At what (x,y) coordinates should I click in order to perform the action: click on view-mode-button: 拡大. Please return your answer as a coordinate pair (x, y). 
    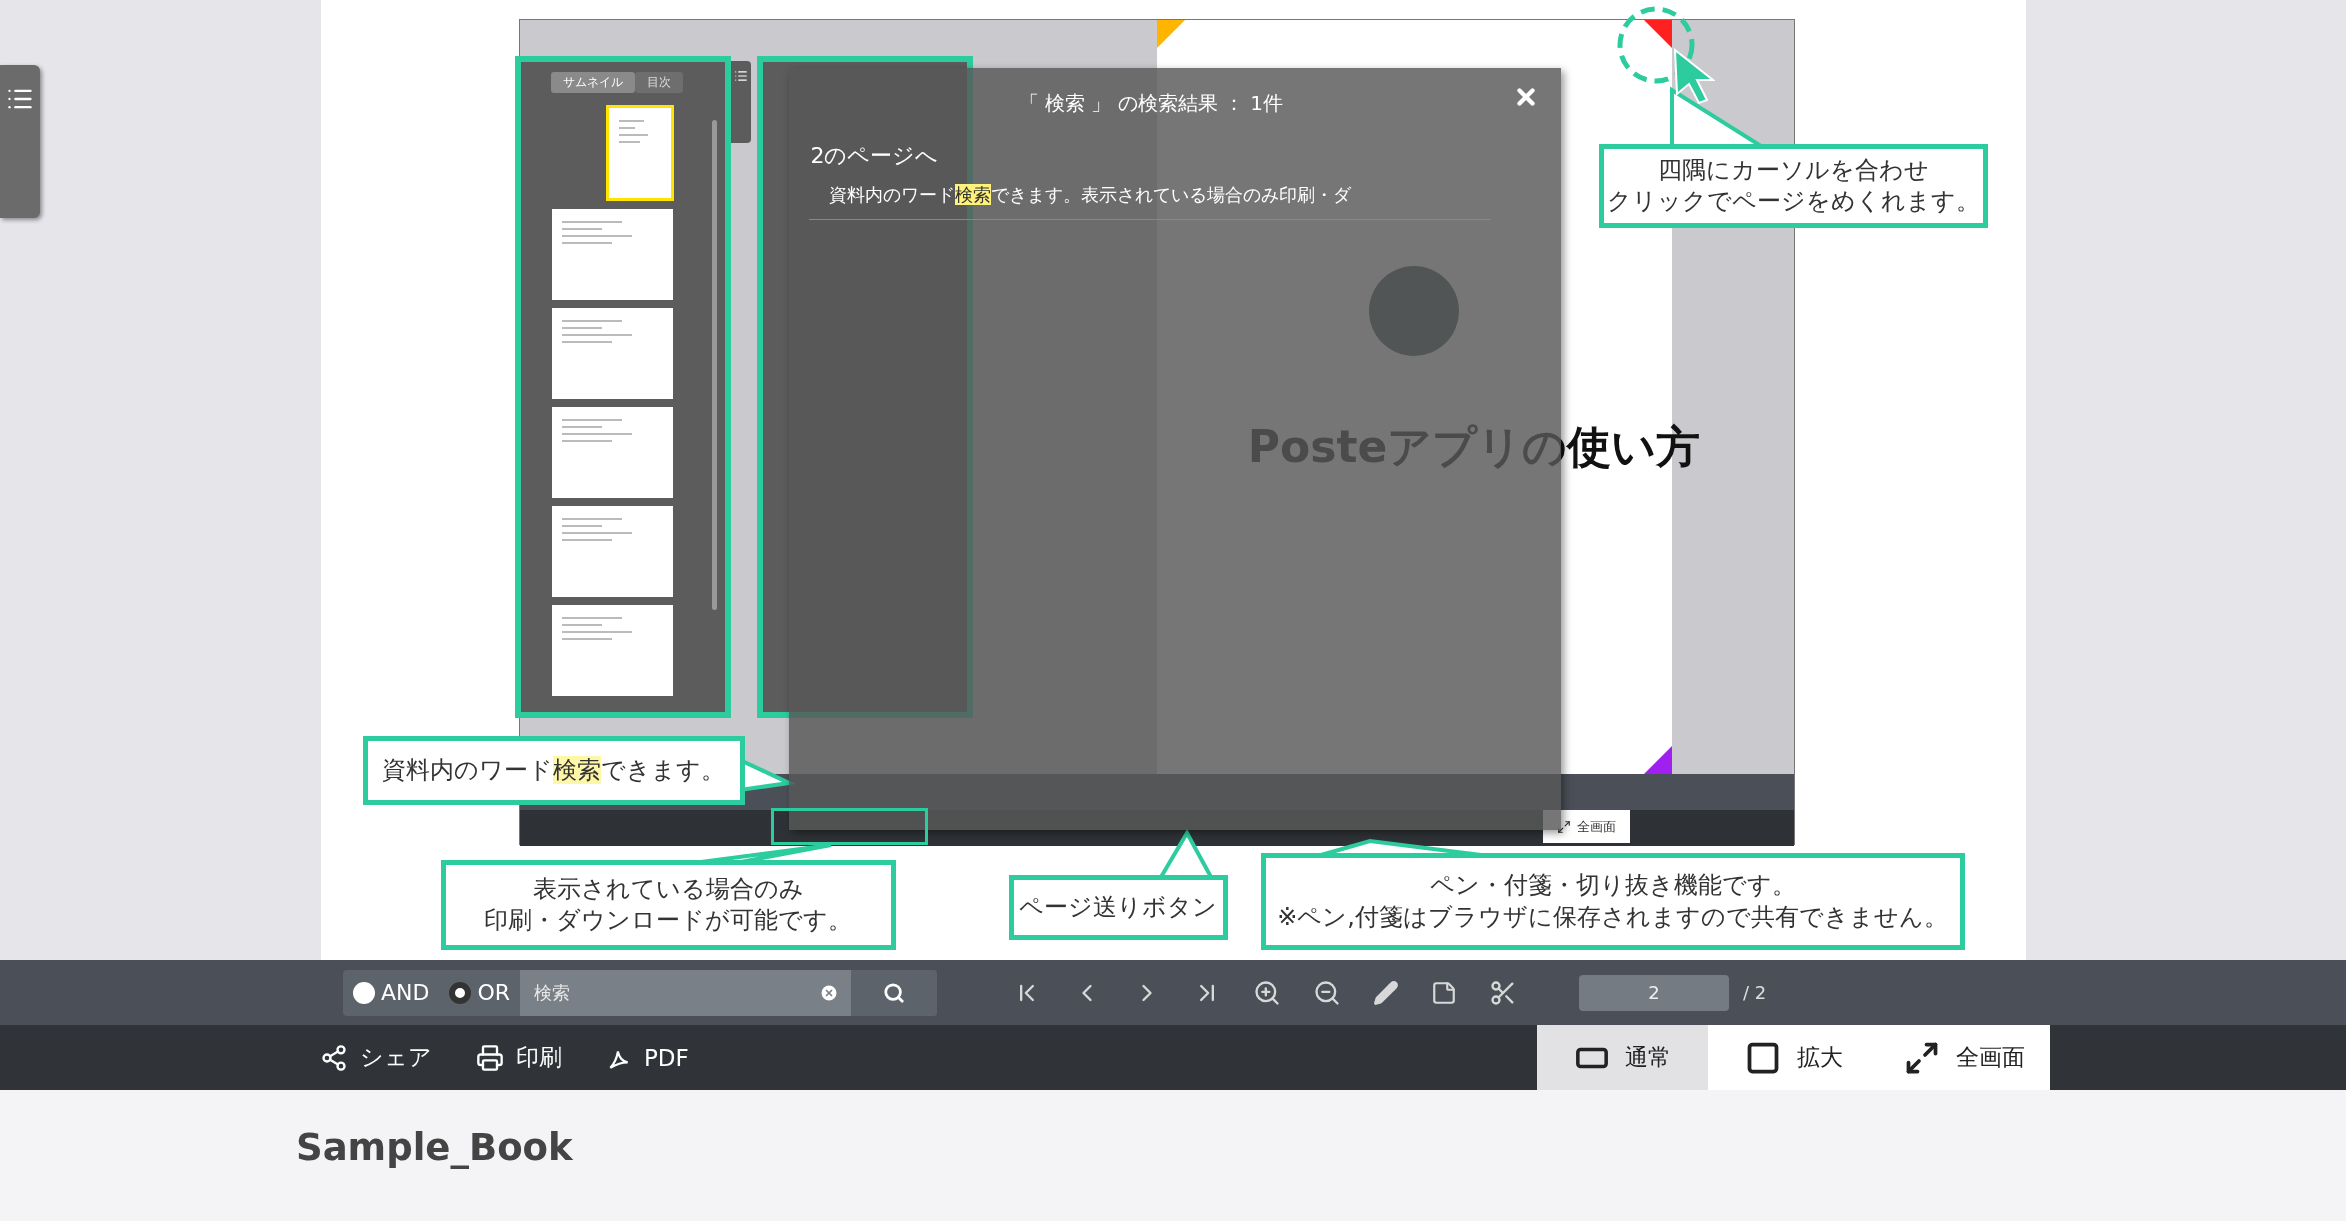
    Looking at the image, I should click on (1793, 1057).